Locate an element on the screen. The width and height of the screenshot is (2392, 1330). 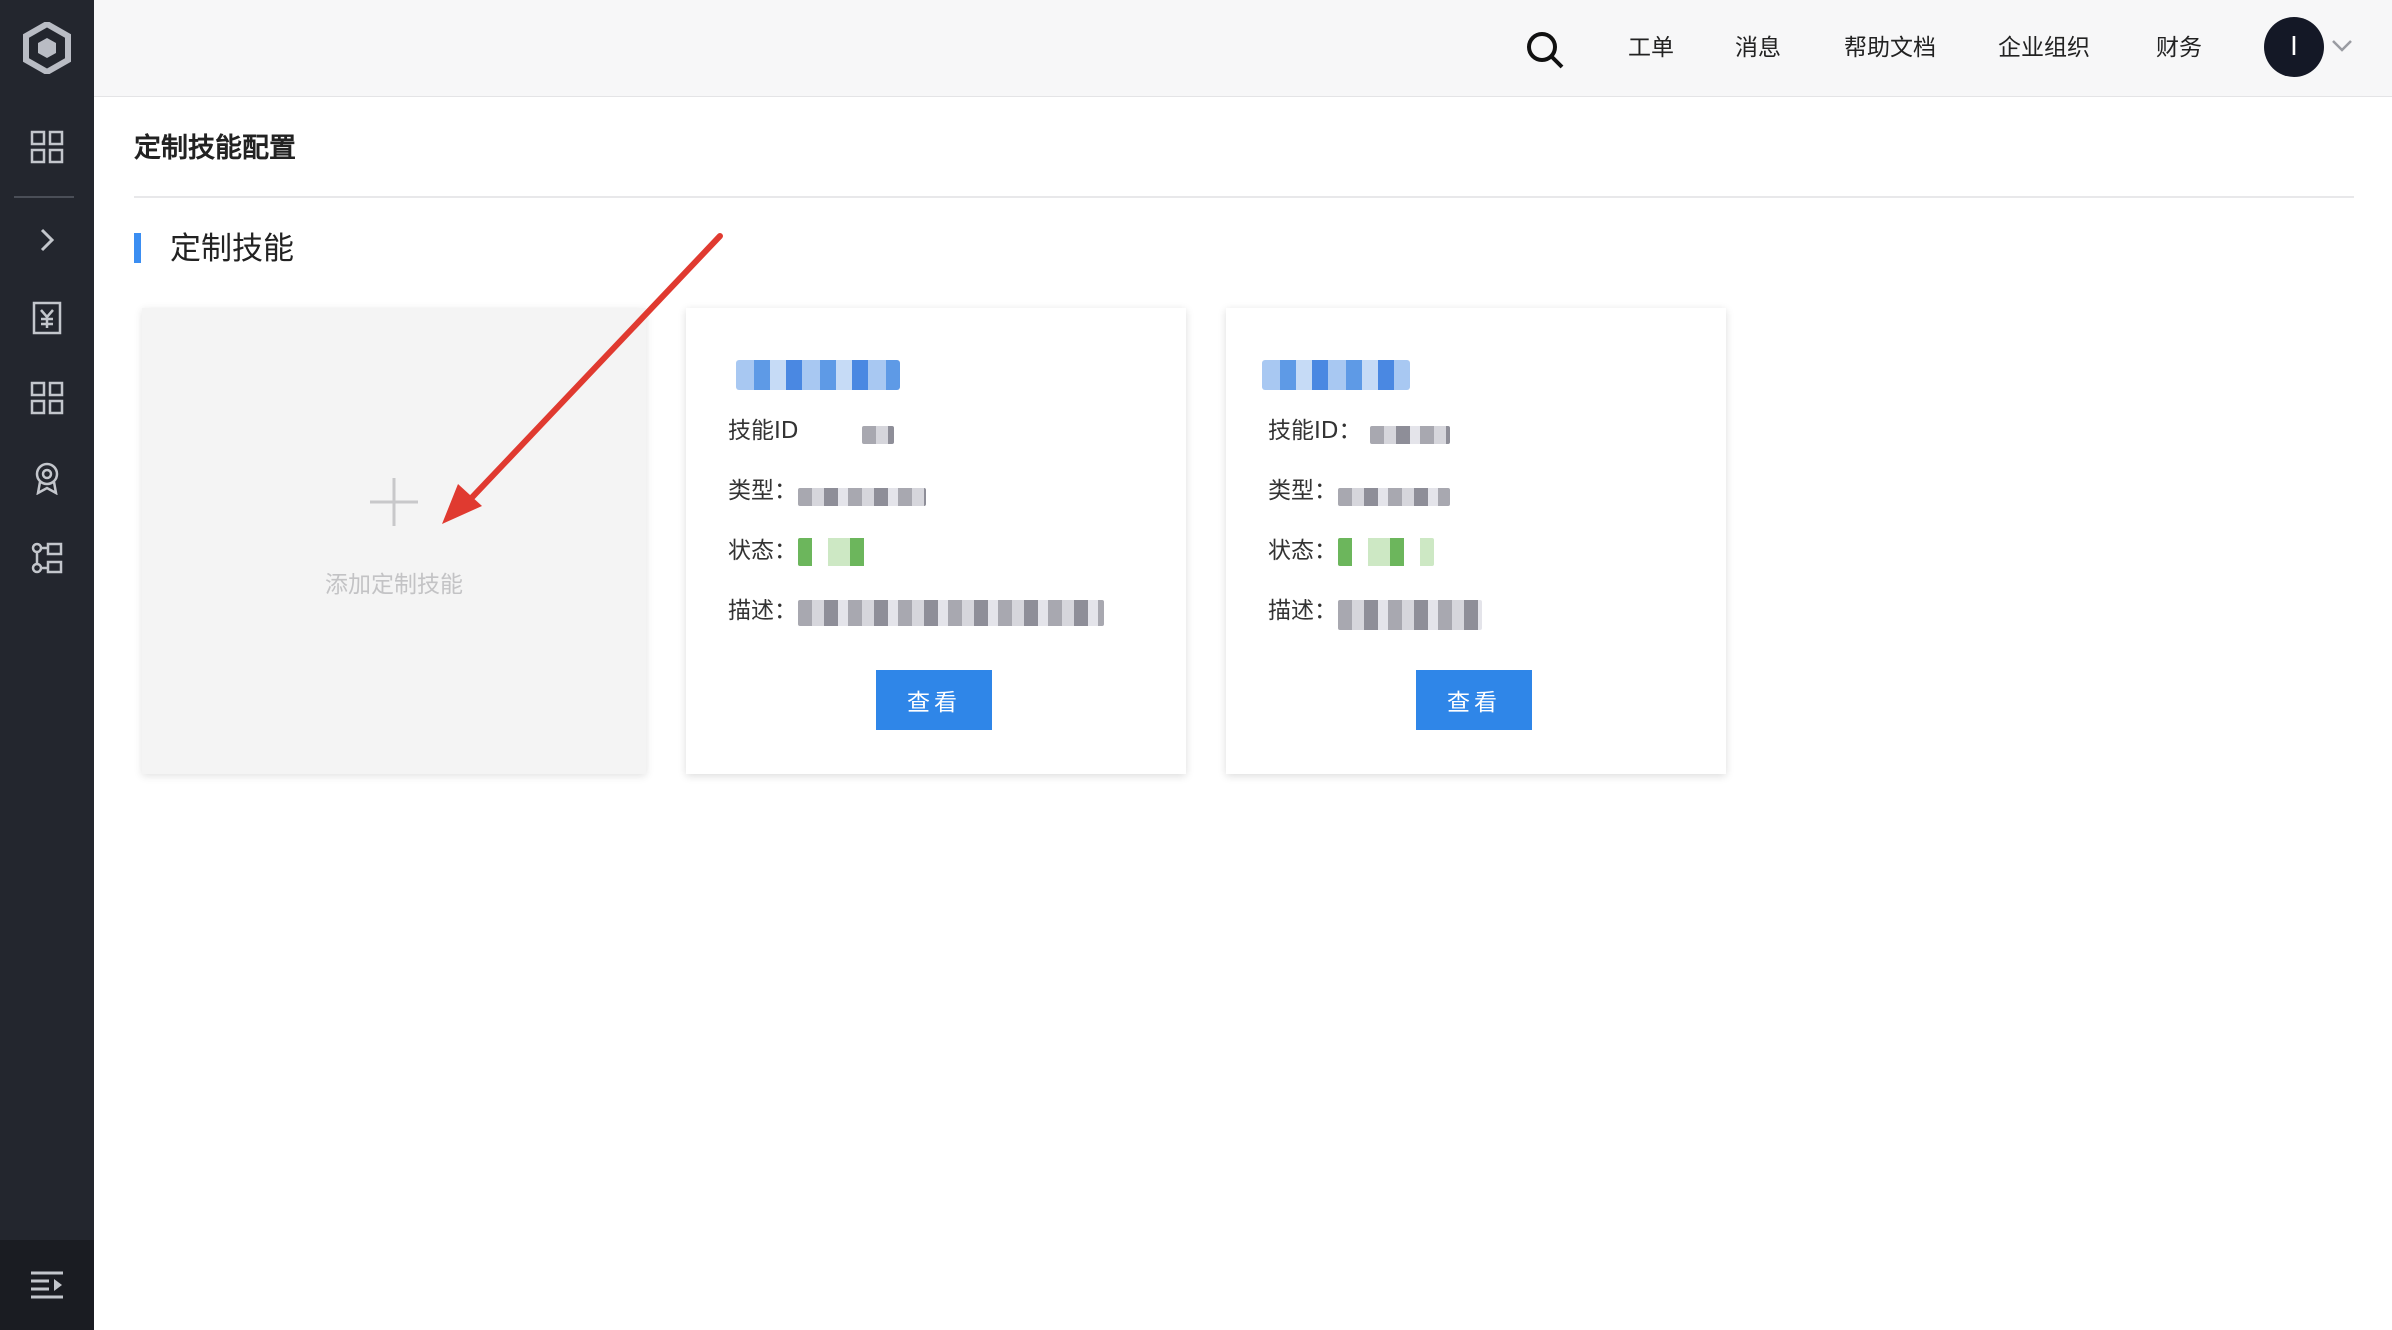
add-skill-label: 添加定制技能 is located at coordinates (394, 585).